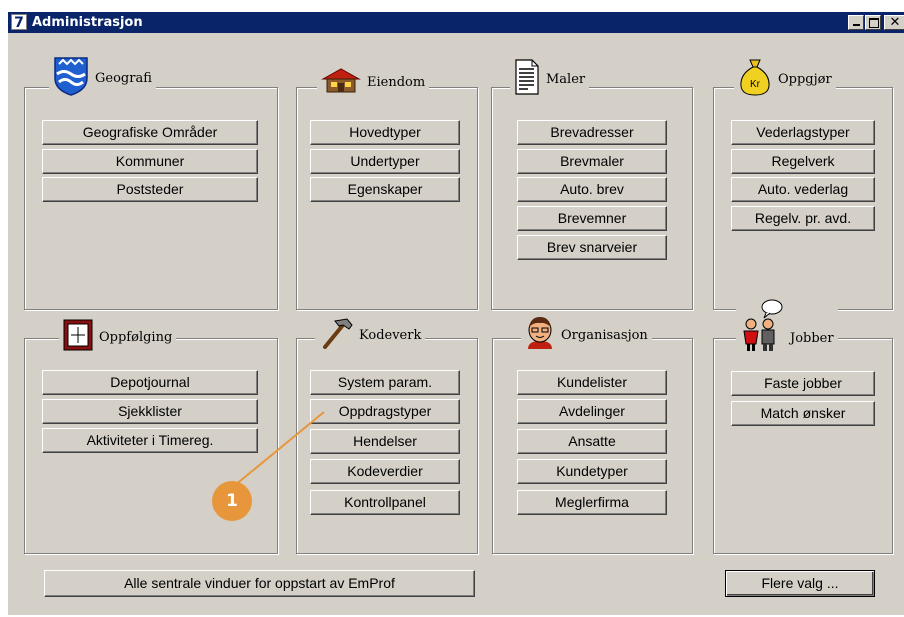  Describe the element at coordinates (123, 78) in the screenshot. I see `group-geografi-label: Geografi` at that location.